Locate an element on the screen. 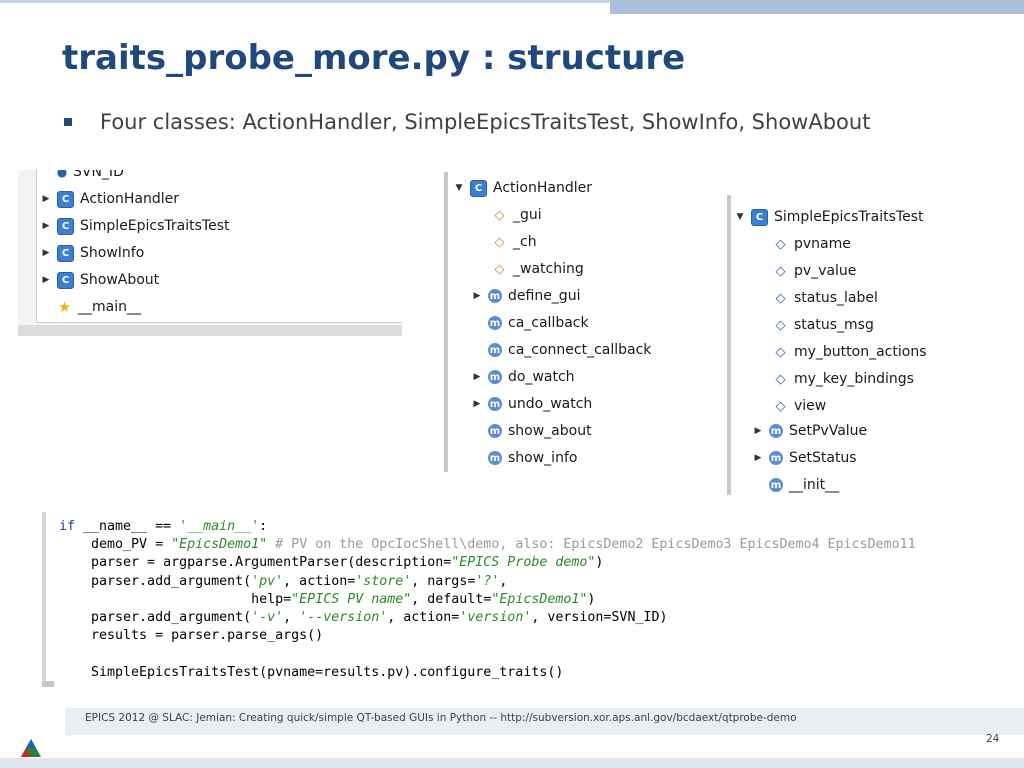 The height and width of the screenshot is (768, 1024). tree-item-define-gui: ▶ m define_gui is located at coordinates (526, 296).